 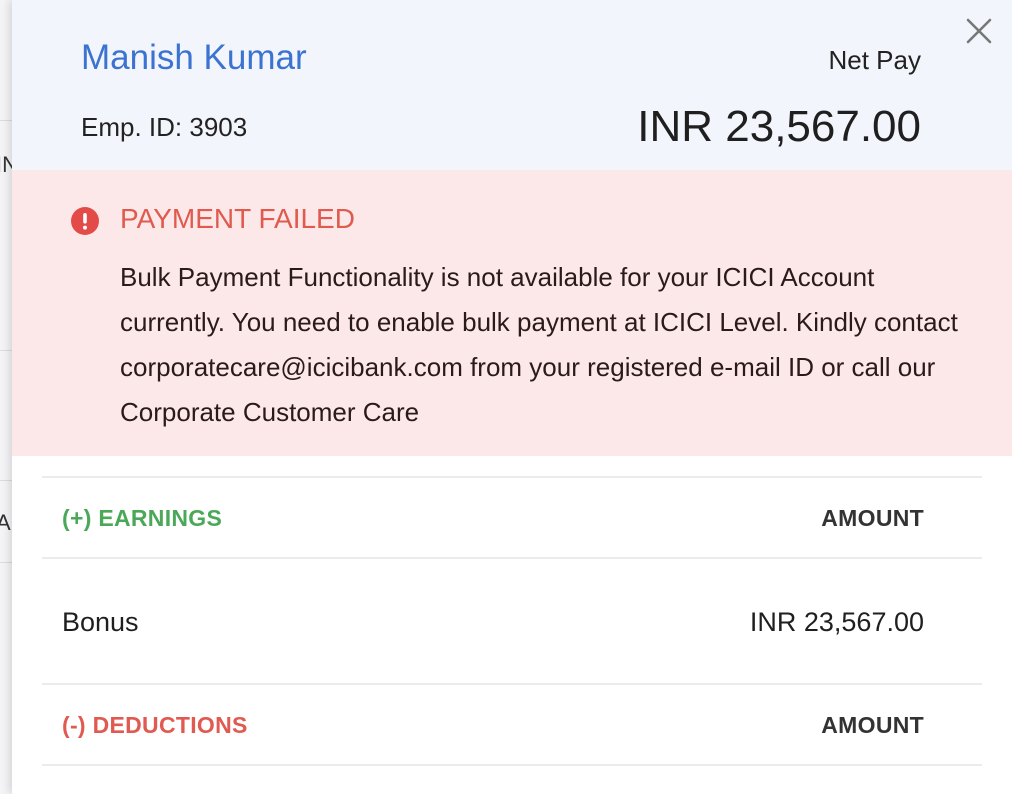 What do you see at coordinates (155, 725) in the screenshot?
I see `deductions-section-label: (-) DEDUCTIONS` at bounding box center [155, 725].